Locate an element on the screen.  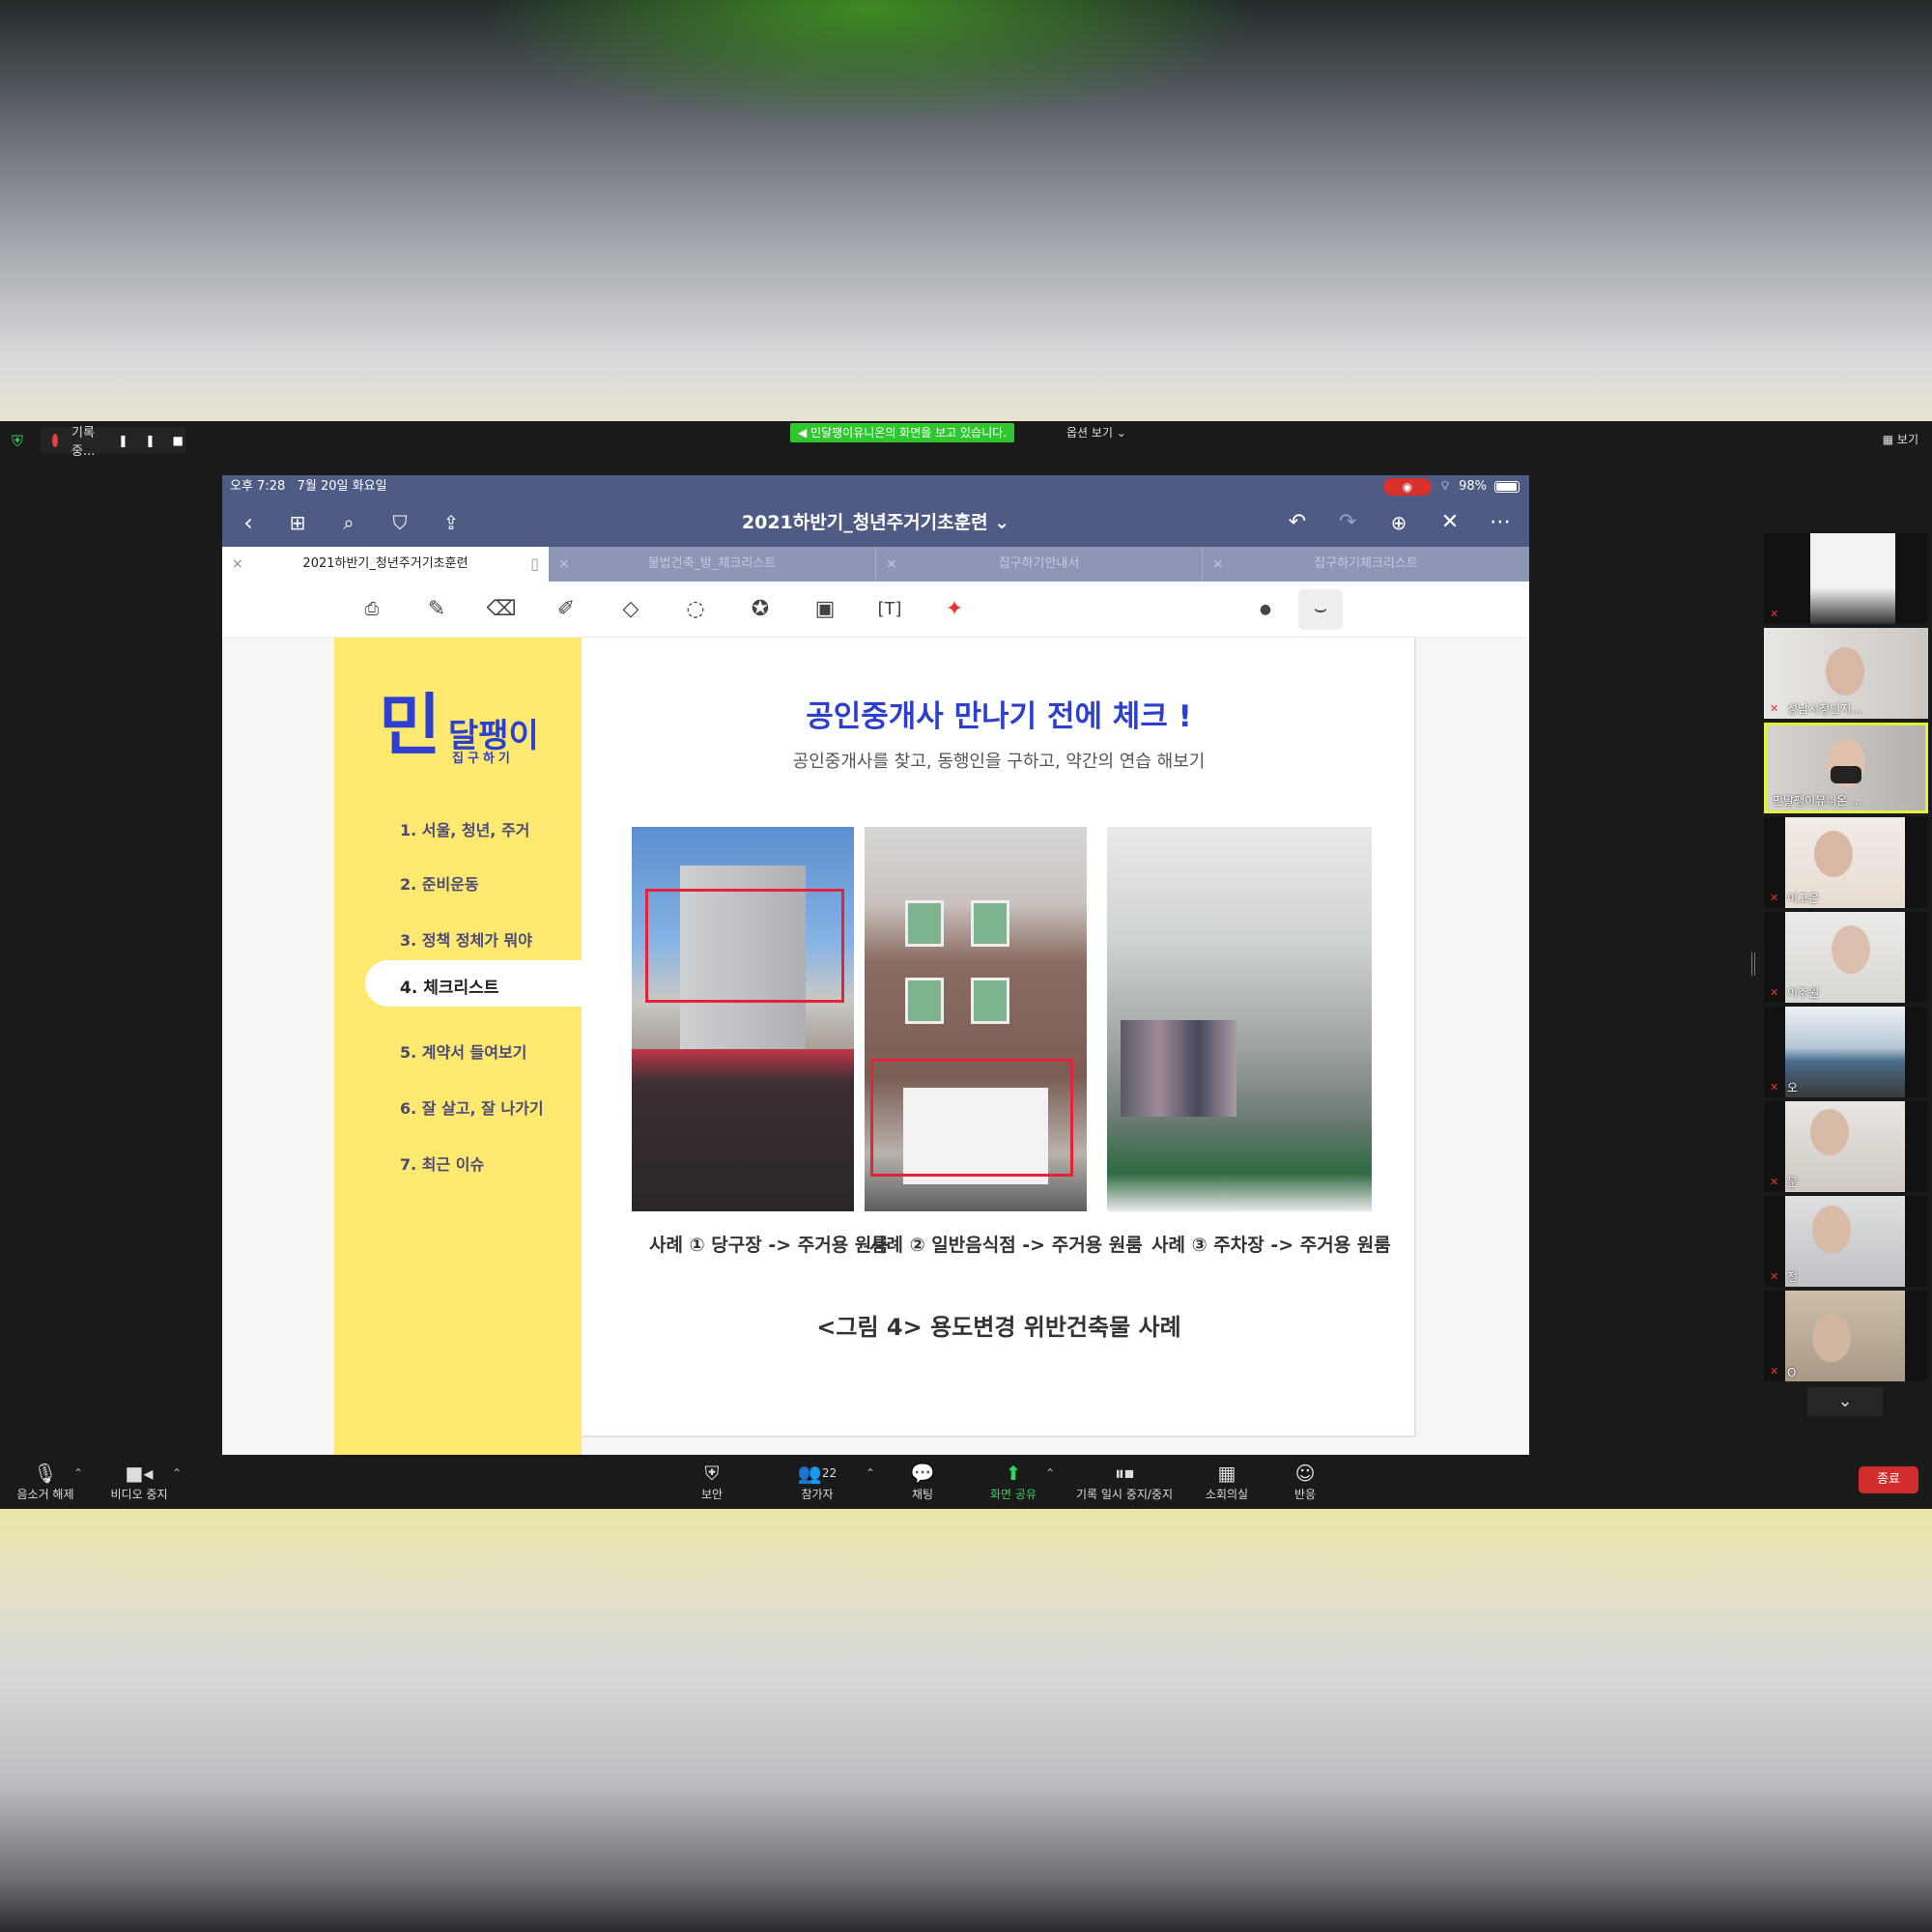
shield-icon: ⛨ is located at coordinates (712, 1473).